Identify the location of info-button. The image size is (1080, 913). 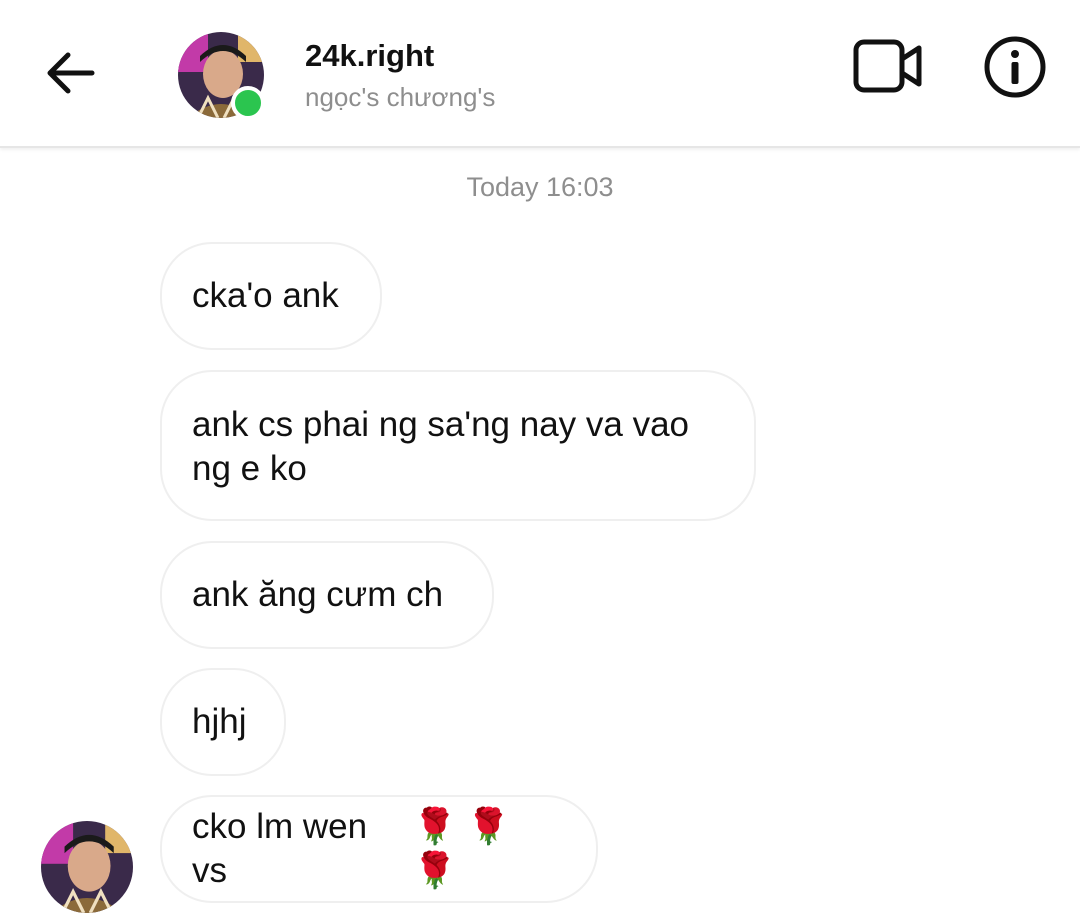
(1015, 69).